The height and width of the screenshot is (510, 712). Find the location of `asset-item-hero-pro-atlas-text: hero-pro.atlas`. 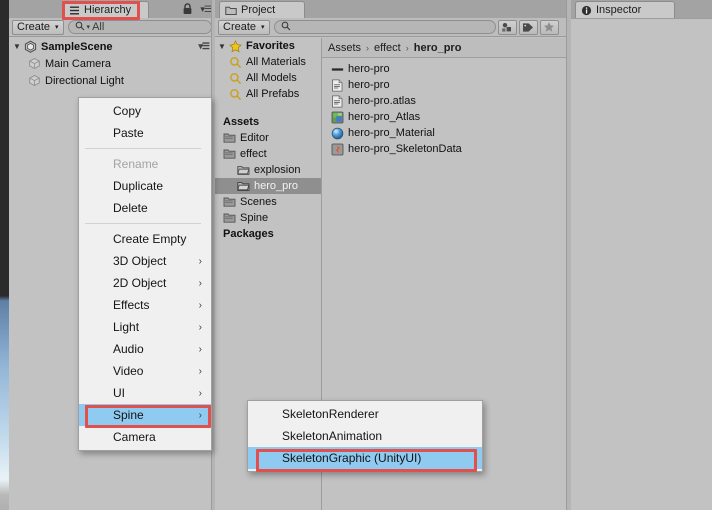

asset-item-hero-pro-atlas-text: hero-pro.atlas is located at coordinates (446, 101).